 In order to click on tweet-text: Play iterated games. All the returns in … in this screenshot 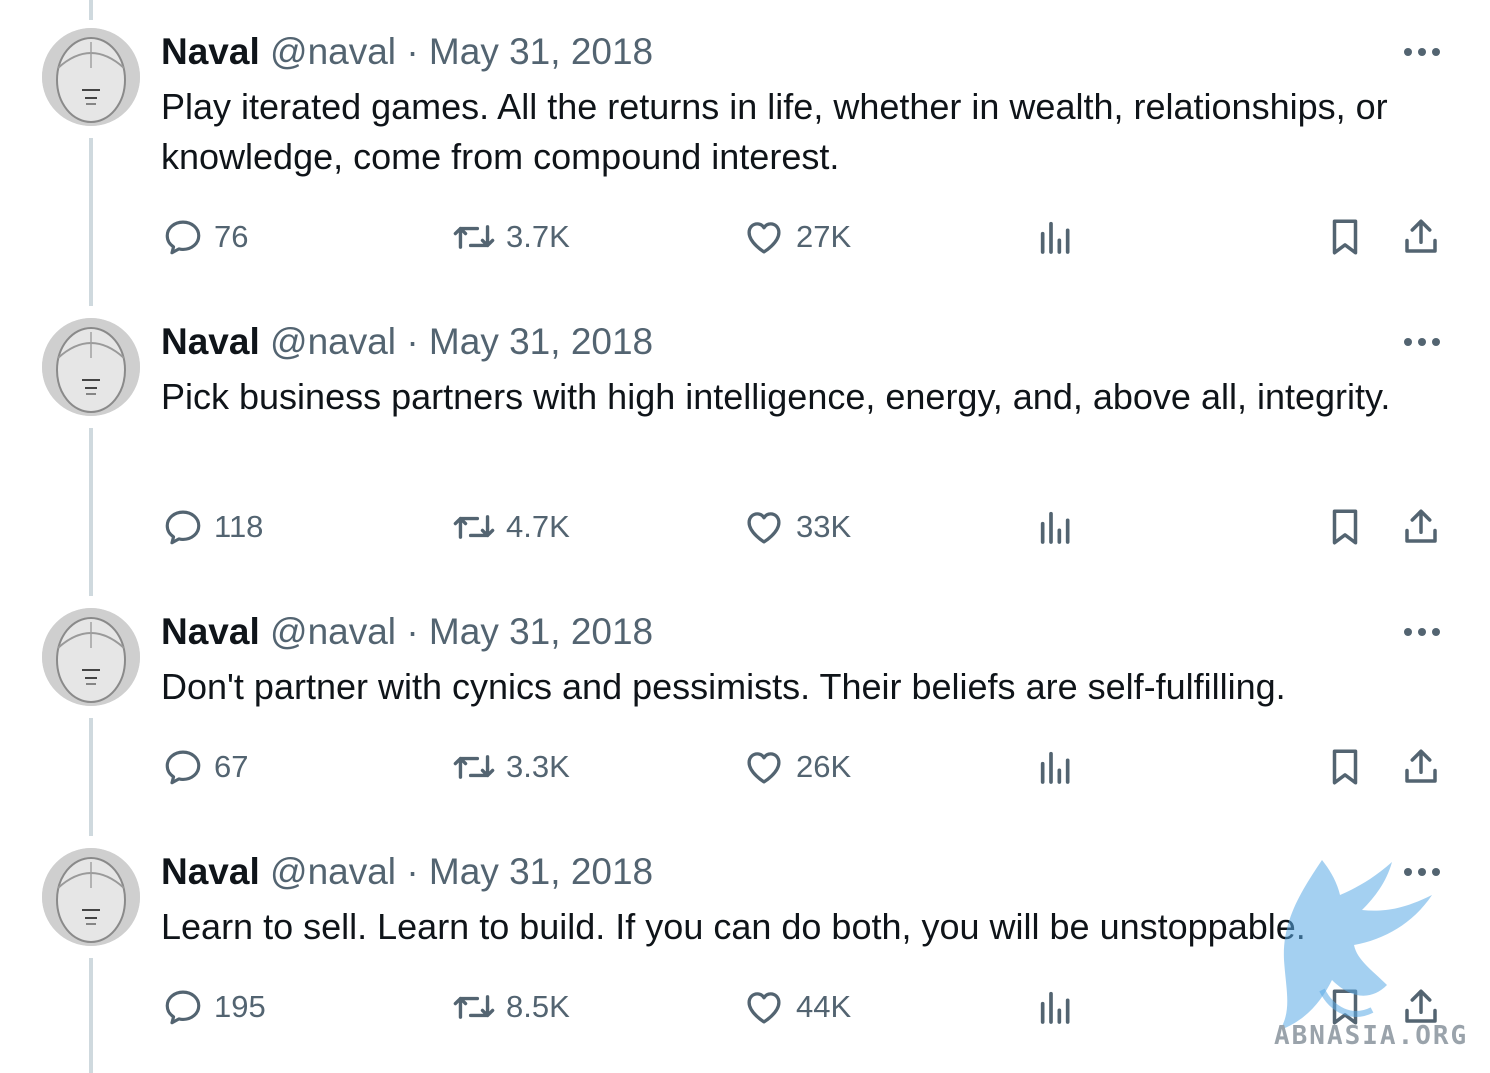, I will do `click(774, 131)`.